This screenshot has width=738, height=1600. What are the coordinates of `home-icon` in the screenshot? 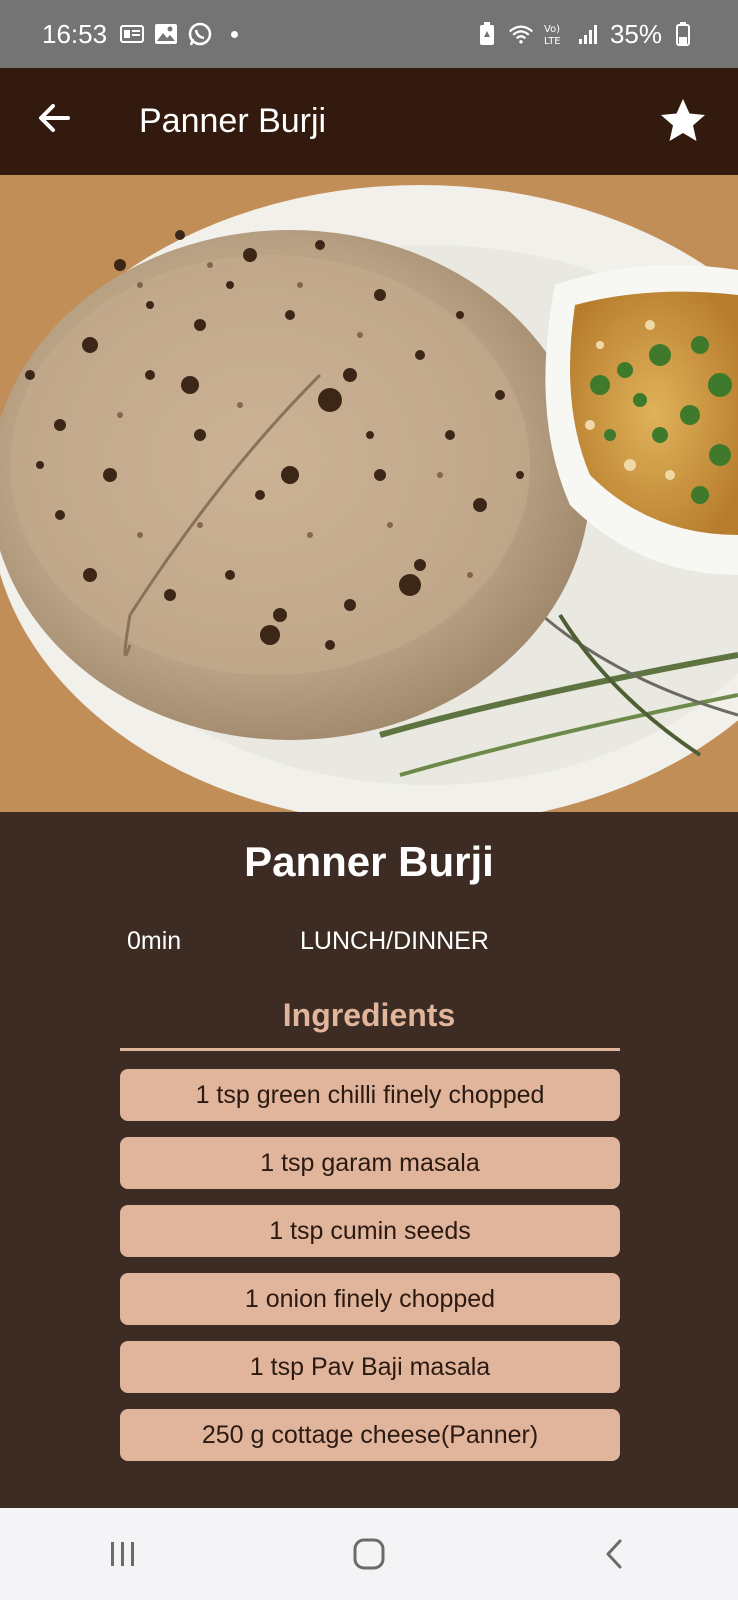 It's located at (369, 1554).